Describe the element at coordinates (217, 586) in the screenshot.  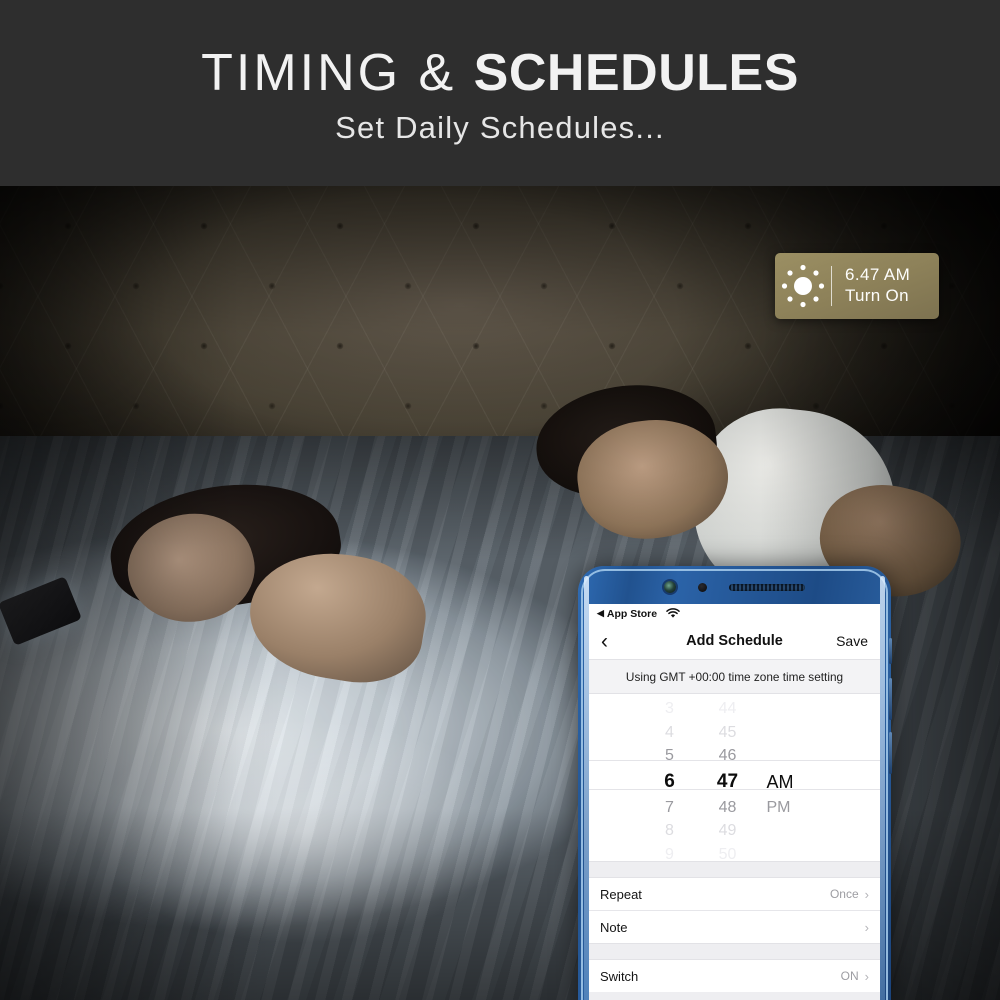
I see `woman-sleeper` at that location.